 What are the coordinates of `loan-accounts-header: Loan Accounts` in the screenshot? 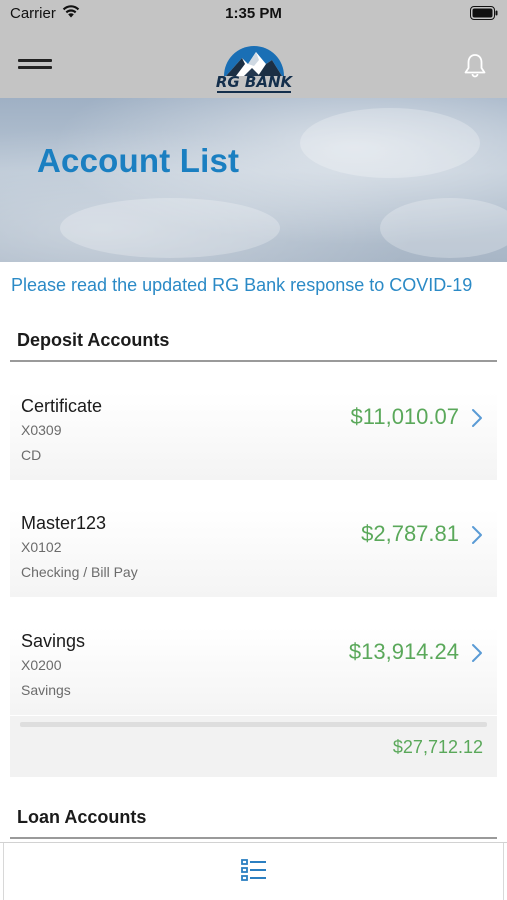 It's located at (253, 817).